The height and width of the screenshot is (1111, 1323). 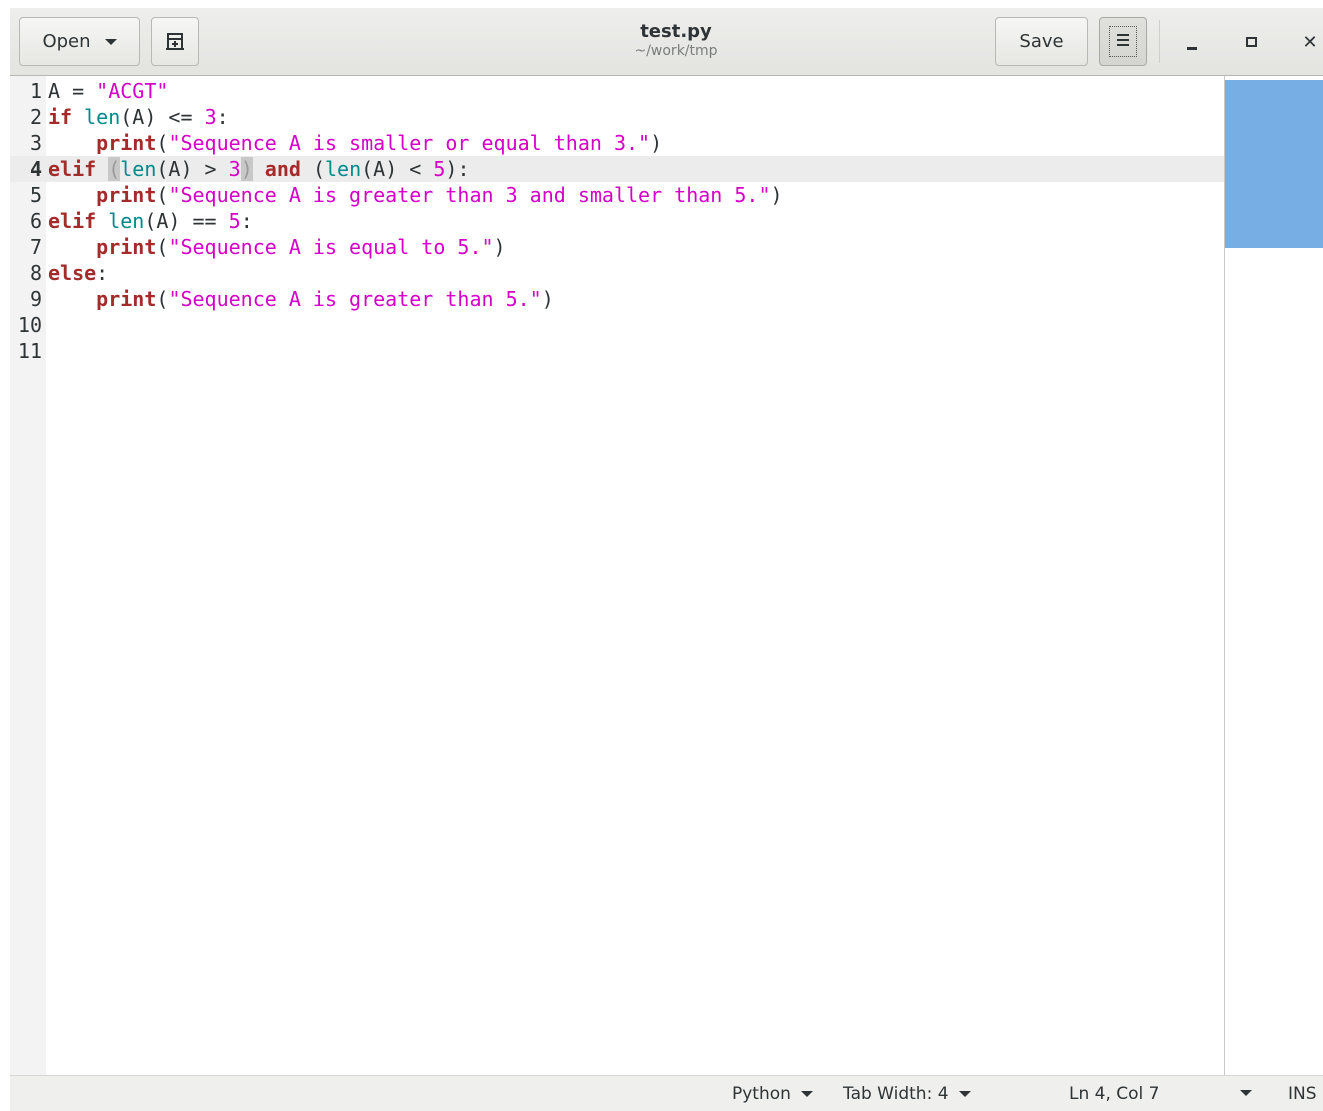 What do you see at coordinates (676, 31) in the screenshot?
I see `document-title: test.py` at bounding box center [676, 31].